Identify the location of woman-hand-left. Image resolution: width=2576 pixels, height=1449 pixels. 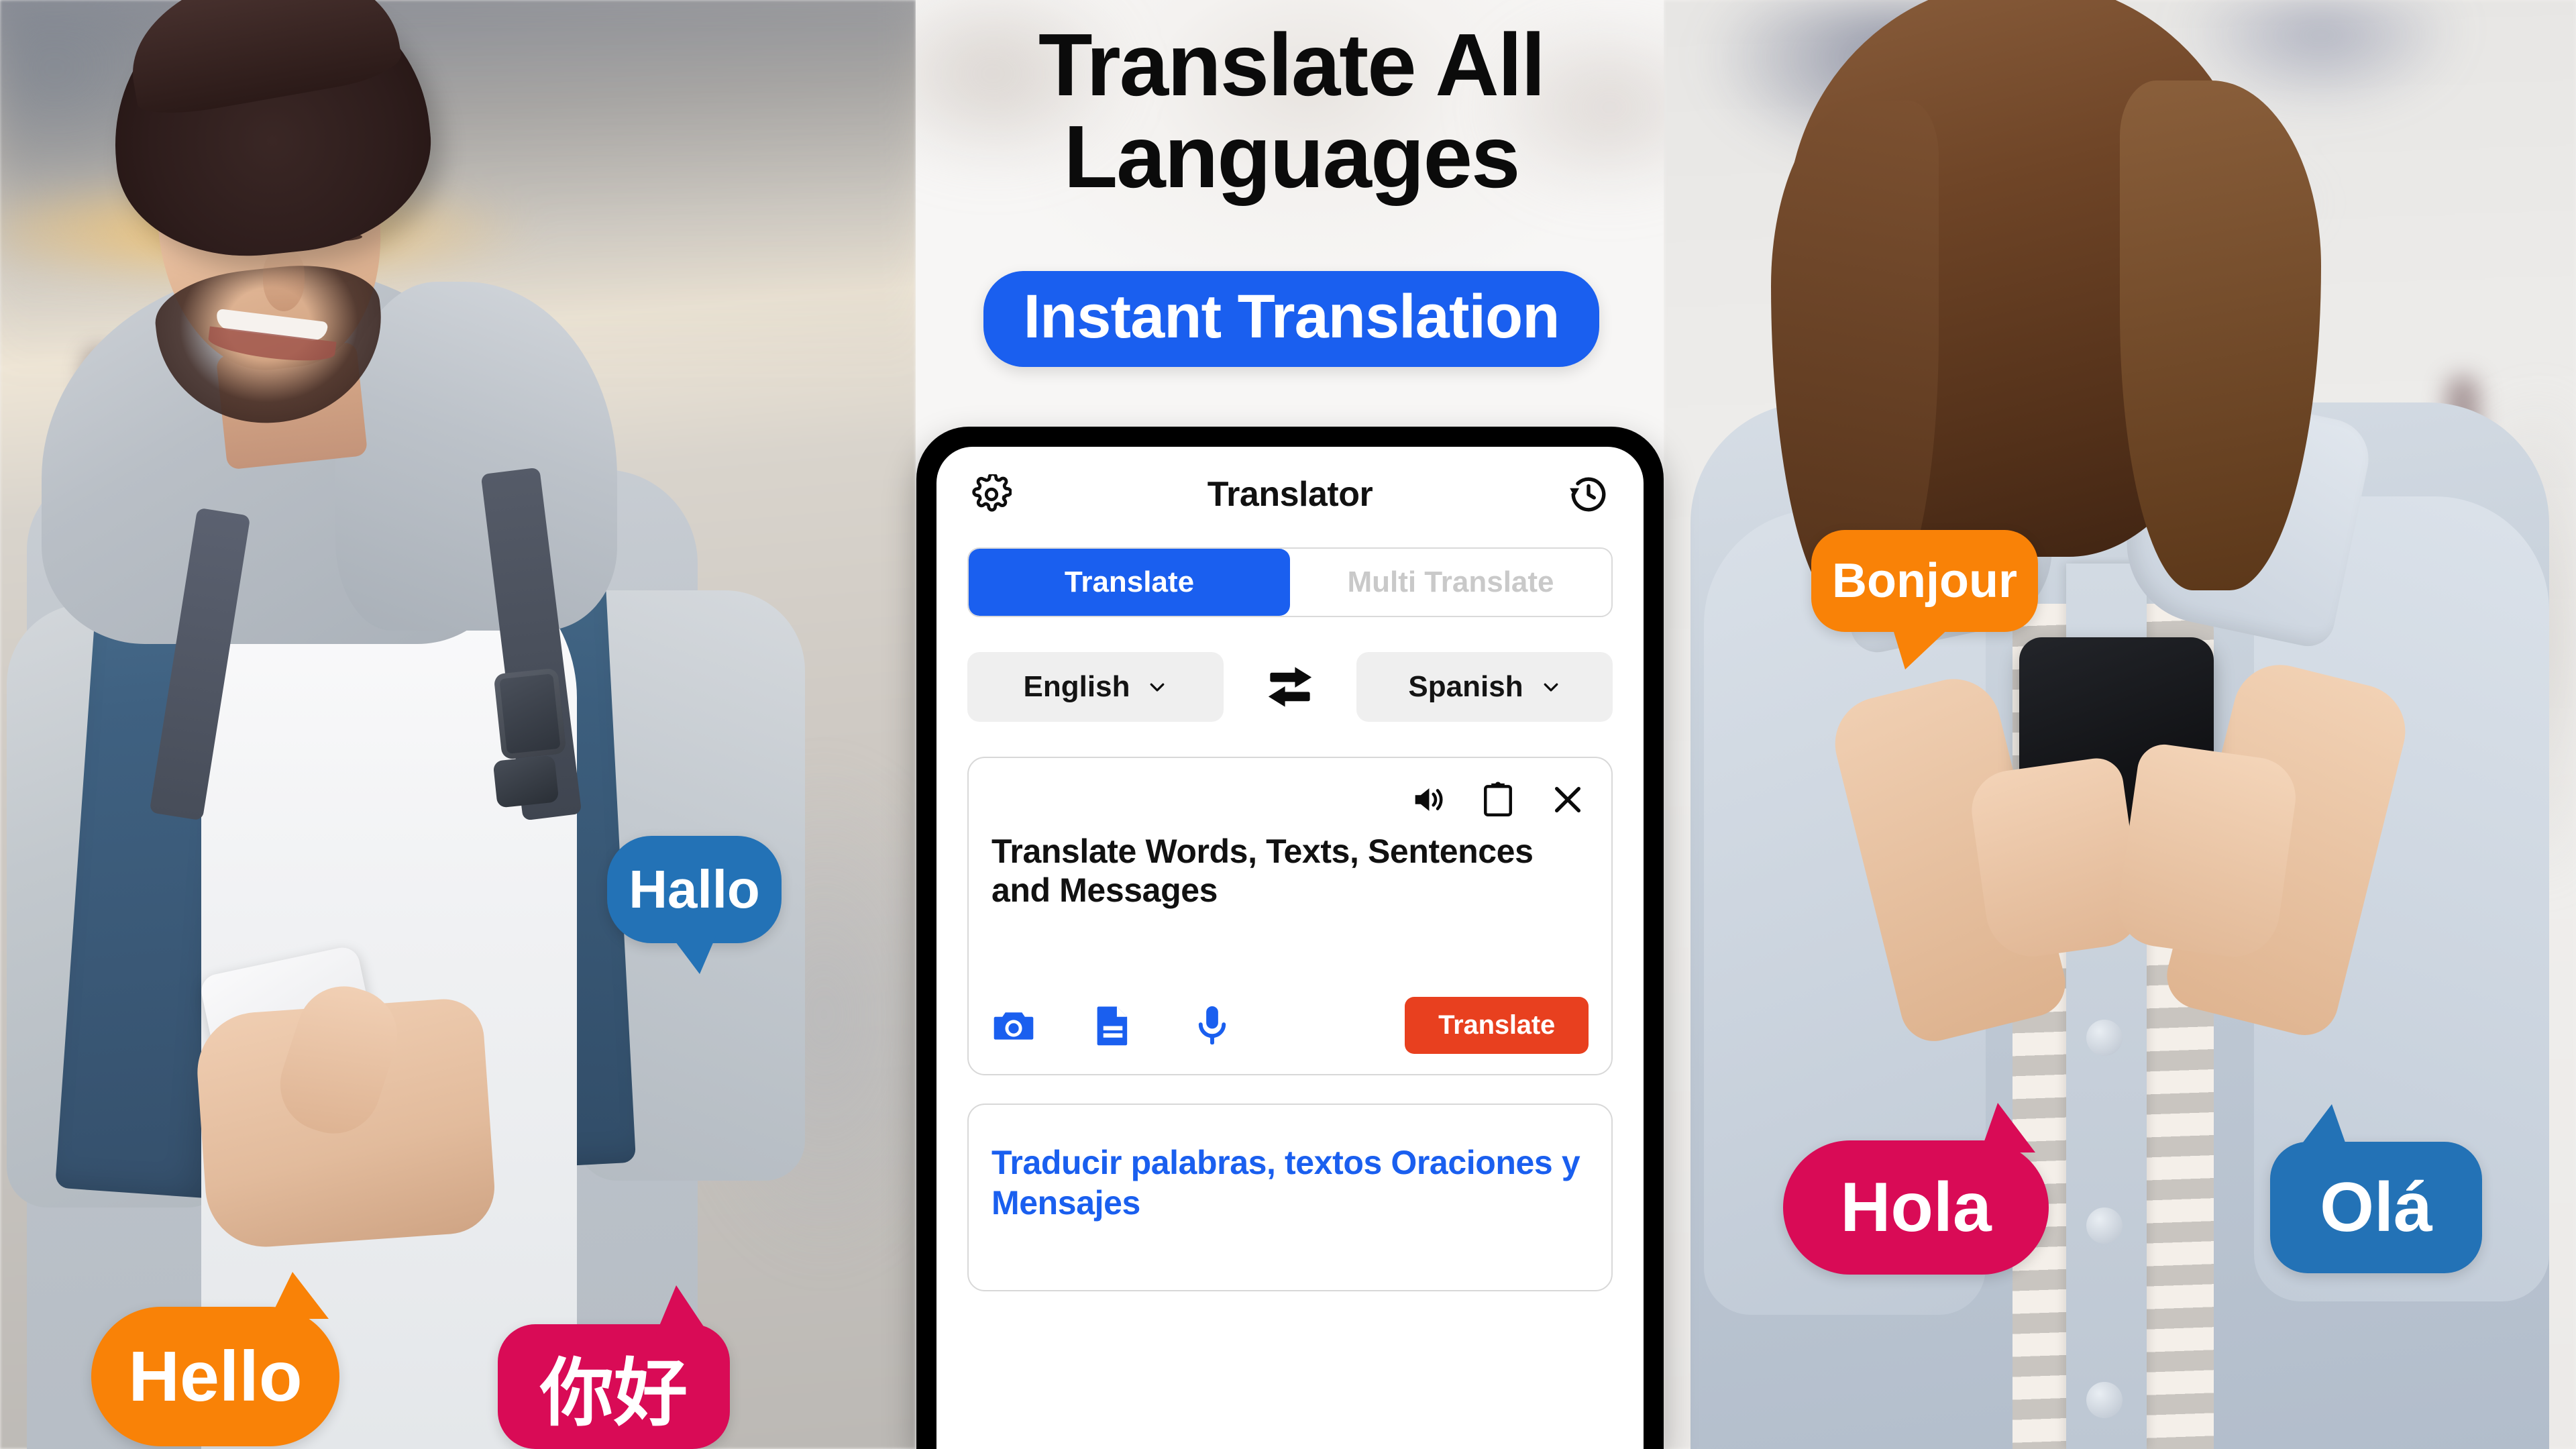
(2056, 859).